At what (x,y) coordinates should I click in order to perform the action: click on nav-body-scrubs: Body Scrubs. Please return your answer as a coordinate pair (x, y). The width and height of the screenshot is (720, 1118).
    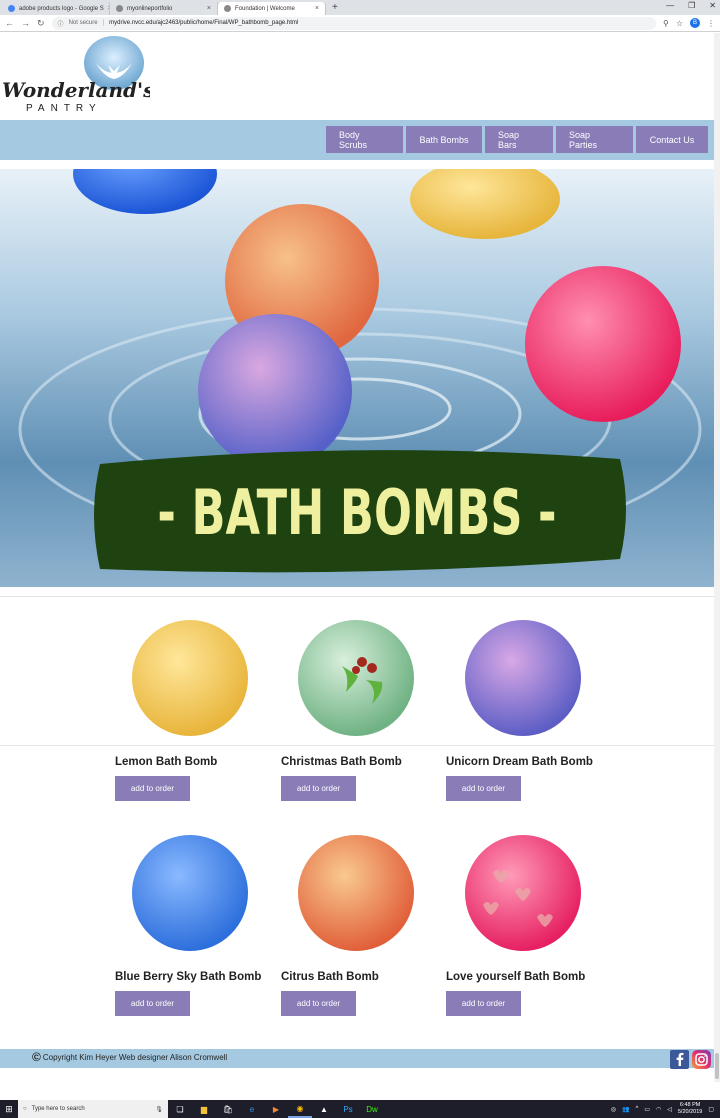
    Looking at the image, I should click on (364, 139).